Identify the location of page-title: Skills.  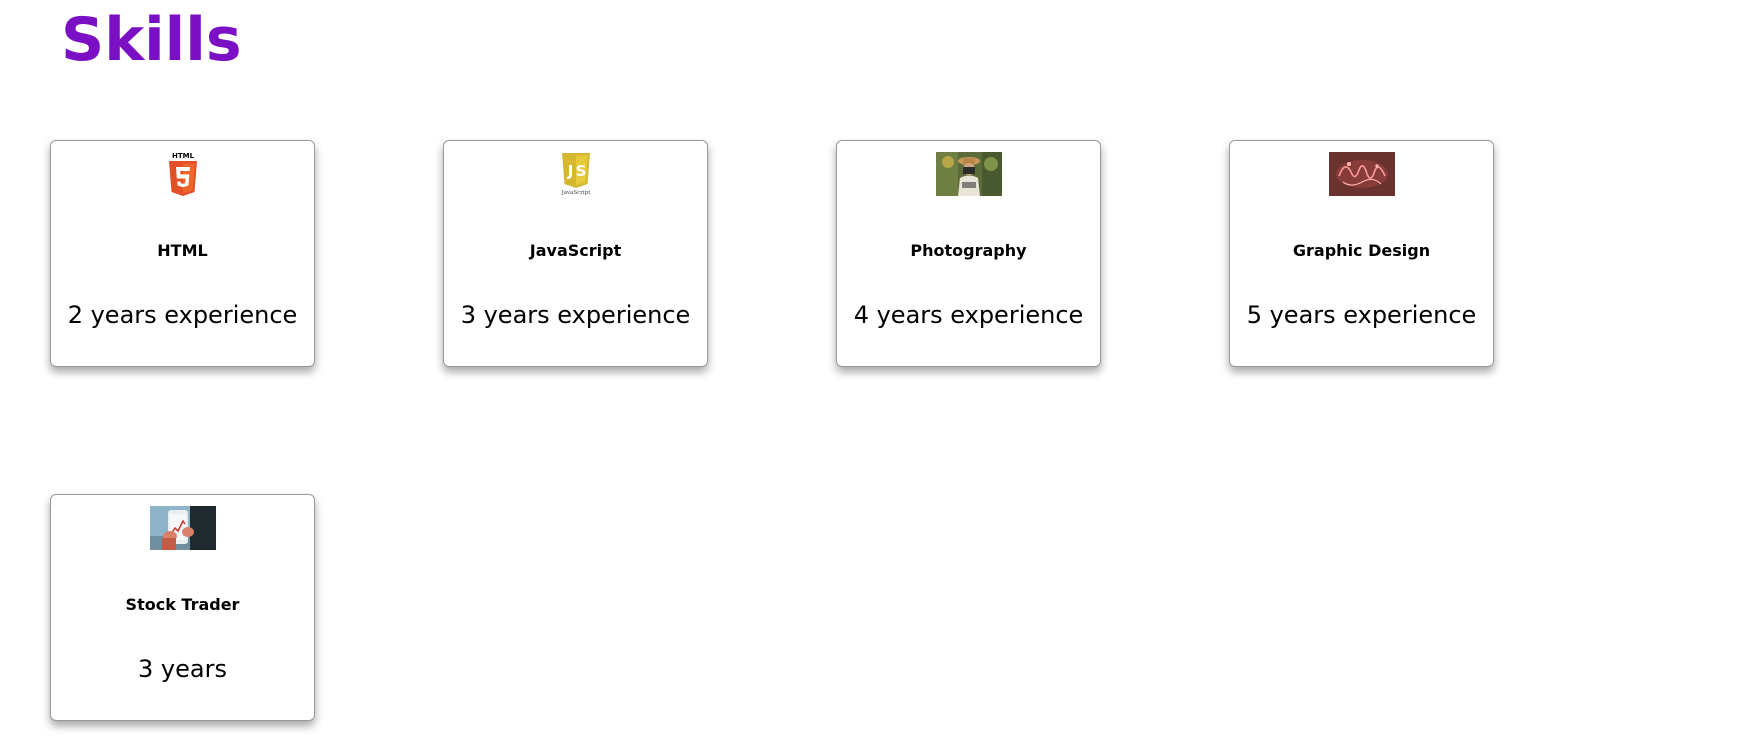
(151, 40).